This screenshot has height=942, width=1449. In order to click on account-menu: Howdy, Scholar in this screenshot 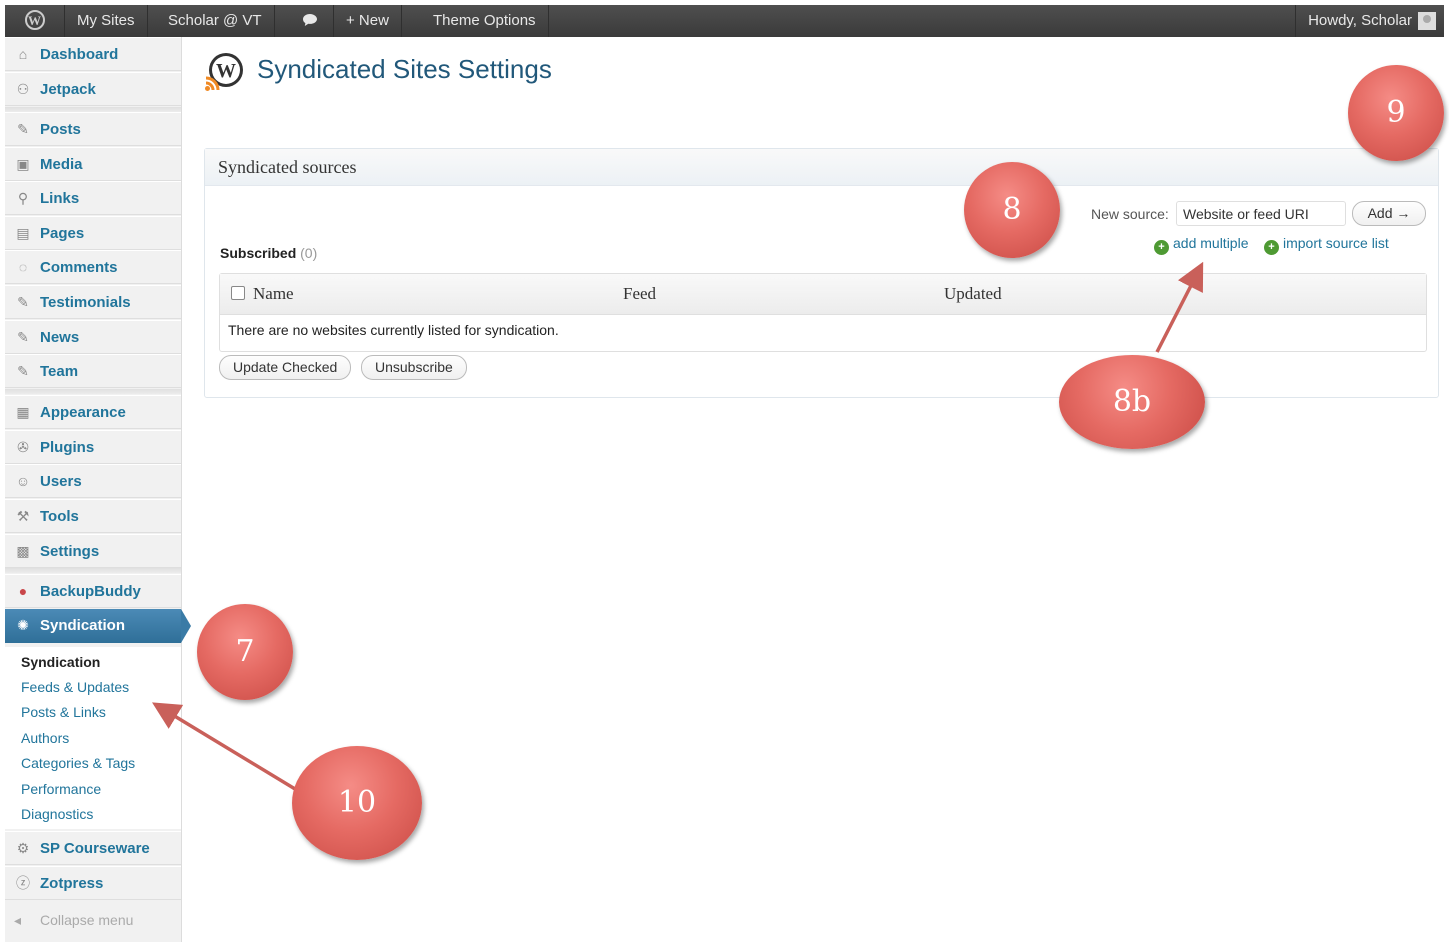, I will do `click(1369, 21)`.